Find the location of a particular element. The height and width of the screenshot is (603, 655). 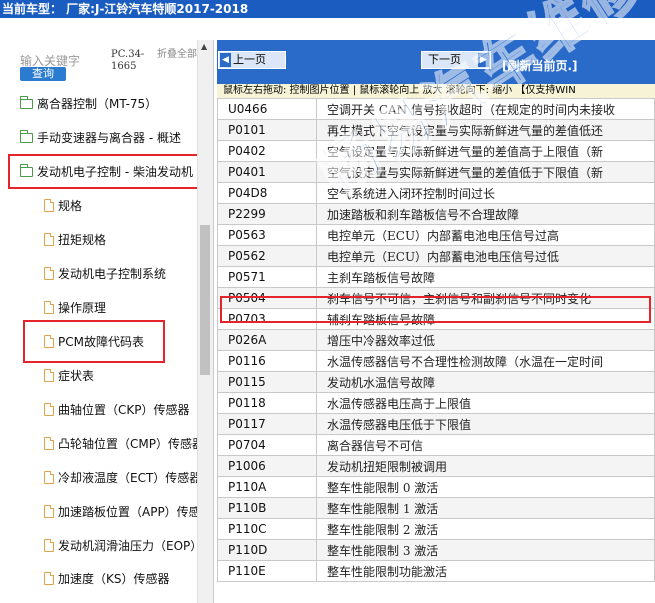

table-row: P0116 水温传感器信号不合理性检测故障（水温在一定时间 is located at coordinates (436, 361).